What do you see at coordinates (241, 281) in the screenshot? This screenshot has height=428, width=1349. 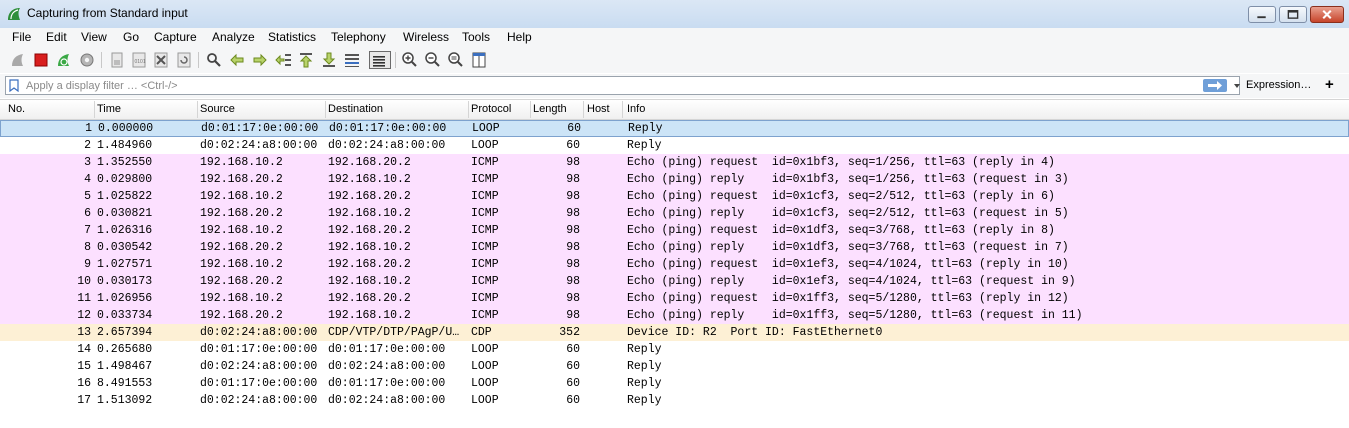 I see `packet-source: 192.168.20.2` at bounding box center [241, 281].